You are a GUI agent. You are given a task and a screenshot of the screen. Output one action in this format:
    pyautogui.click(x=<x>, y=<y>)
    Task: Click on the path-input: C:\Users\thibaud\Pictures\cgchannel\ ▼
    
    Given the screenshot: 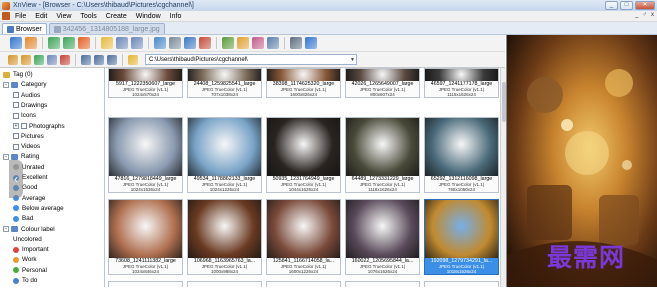 What is the action you would take?
    pyautogui.click(x=251, y=59)
    